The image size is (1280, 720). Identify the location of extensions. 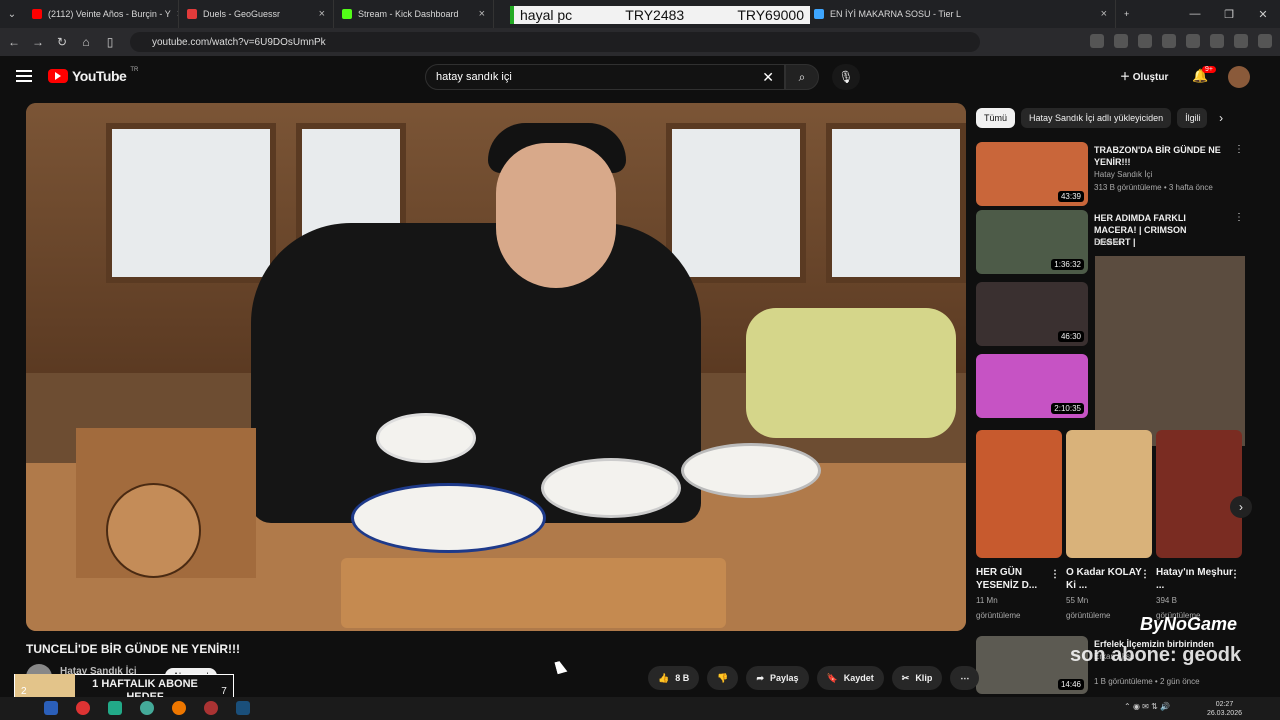
(1181, 41).